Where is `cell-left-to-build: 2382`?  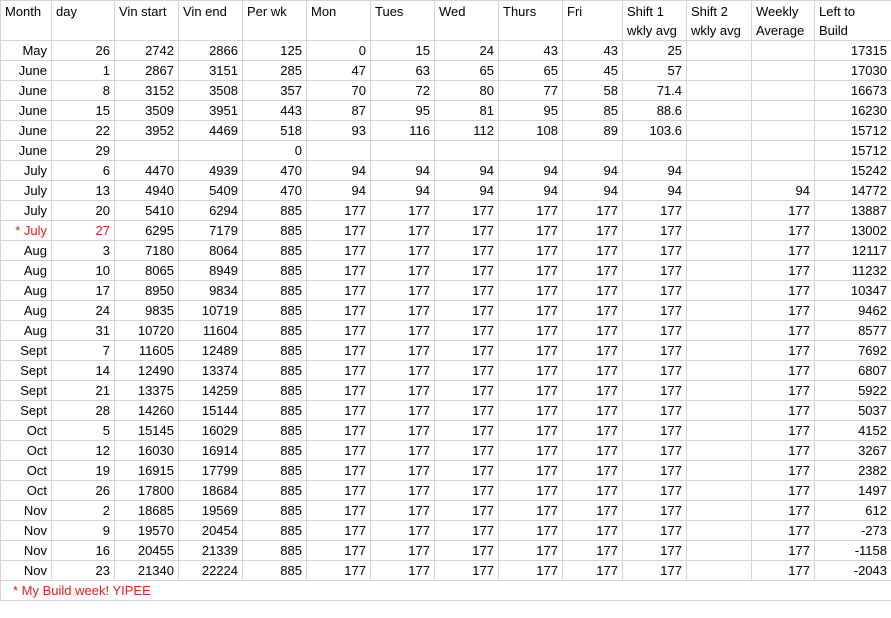
cell-left-to-build: 2382 is located at coordinates (852, 470).